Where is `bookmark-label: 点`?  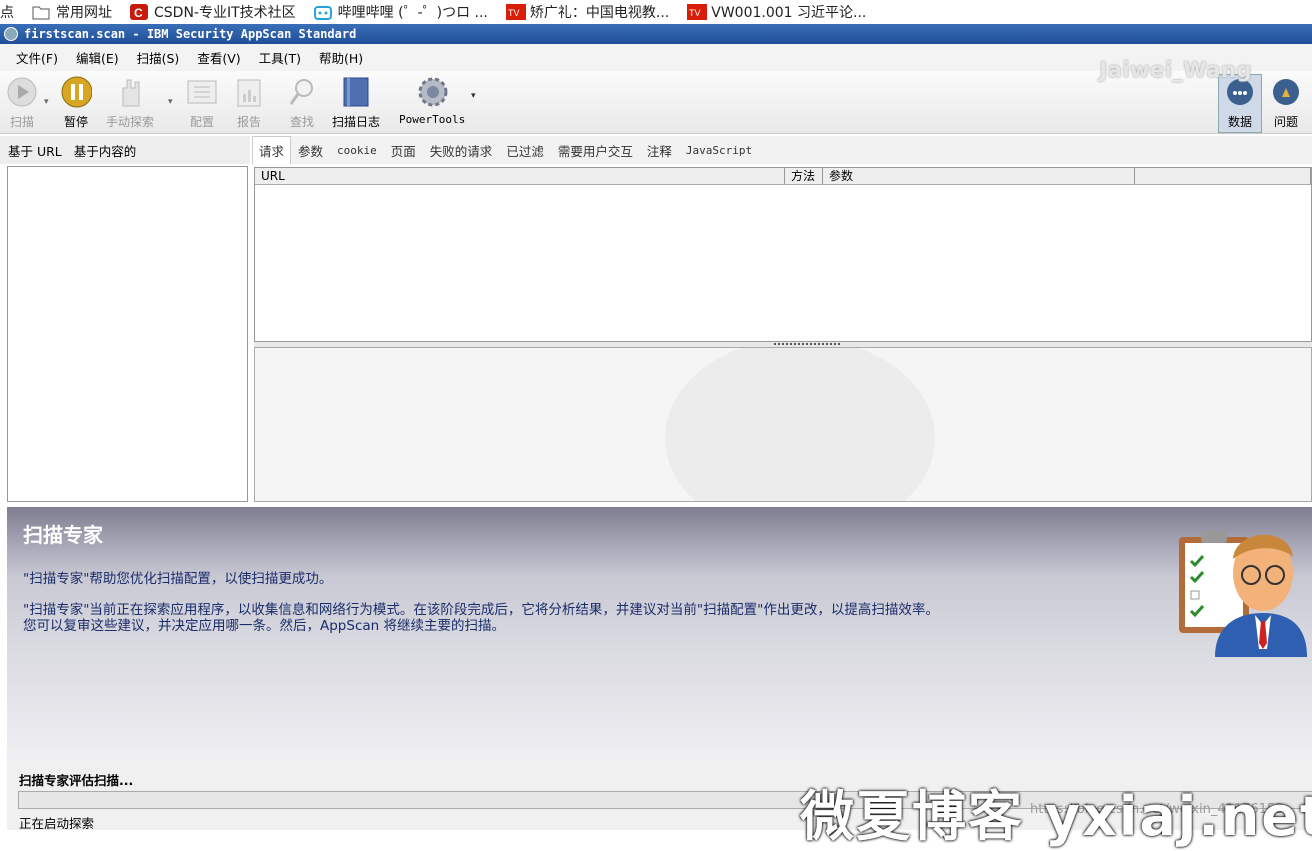 bookmark-label: 点 is located at coordinates (7, 13).